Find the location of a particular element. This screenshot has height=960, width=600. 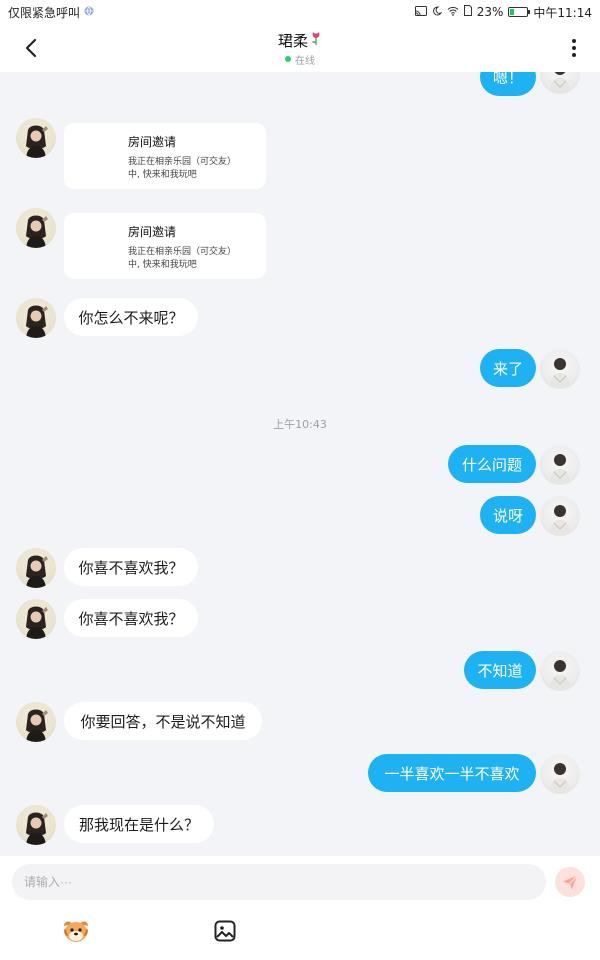

battery-icon is located at coordinates (519, 12).